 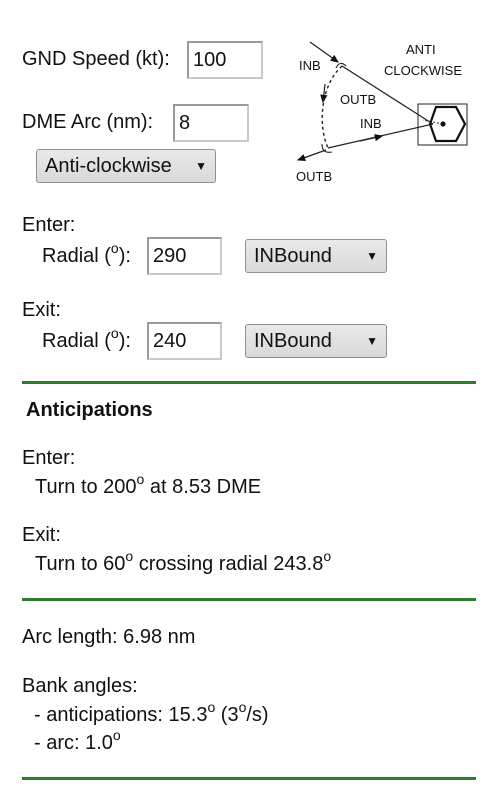 What do you see at coordinates (358, 99) in the screenshot?
I see `outb-mid-label: OUTB` at bounding box center [358, 99].